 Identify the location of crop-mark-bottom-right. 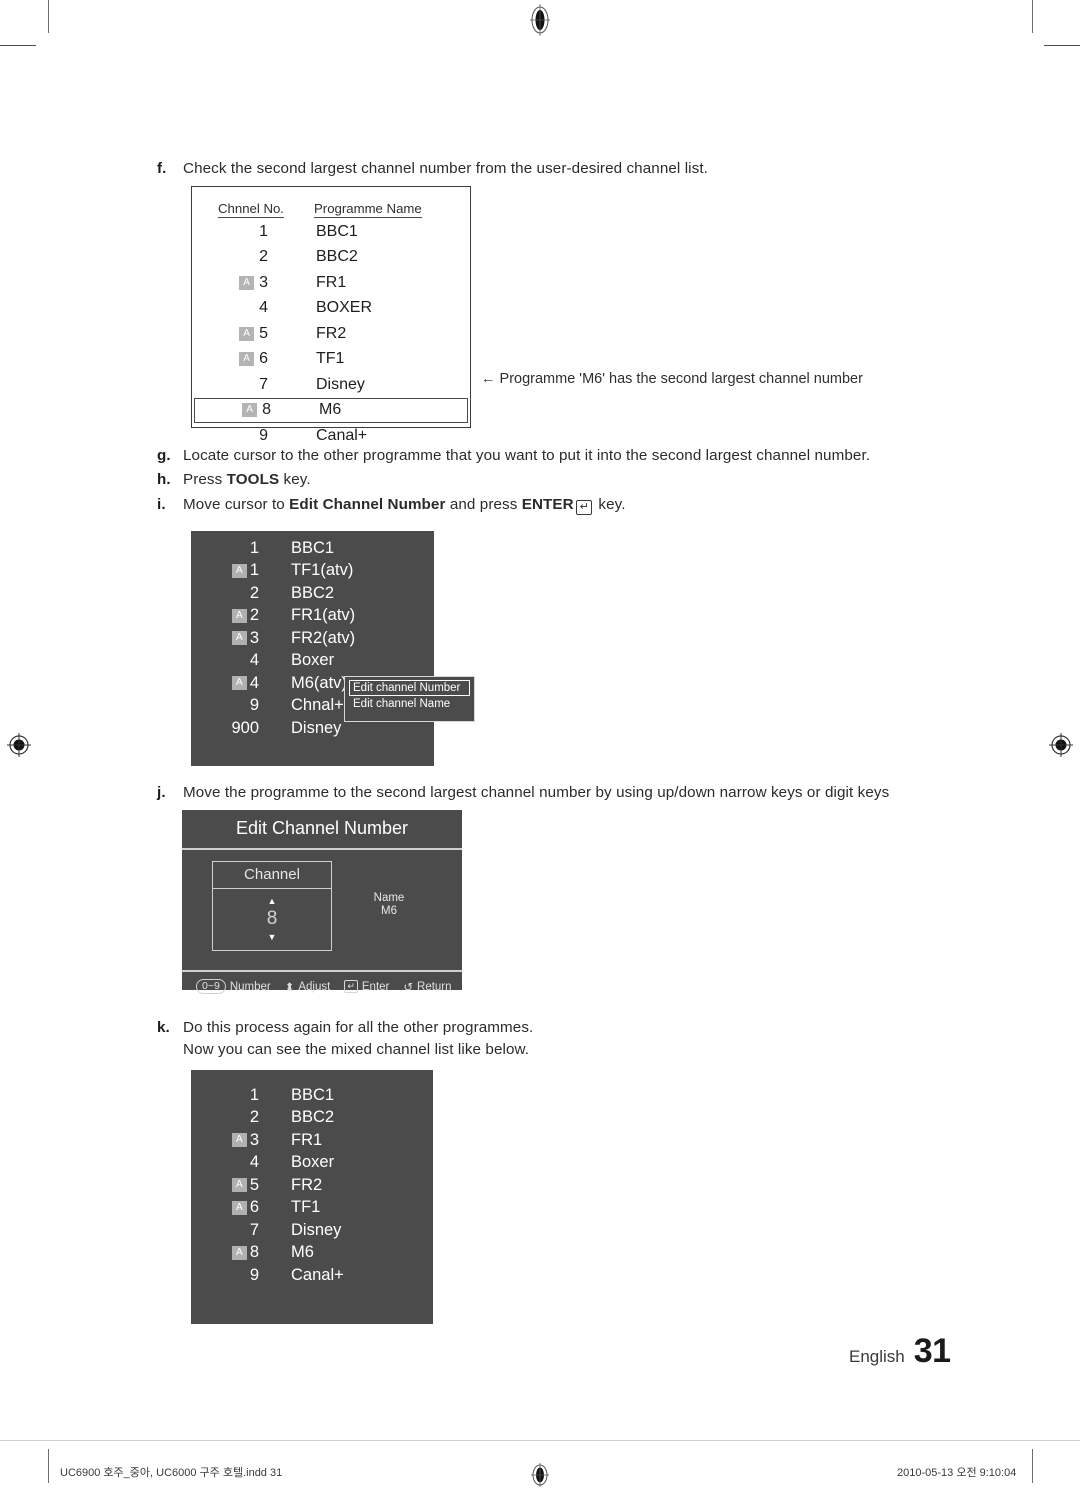
(1032, 1466).